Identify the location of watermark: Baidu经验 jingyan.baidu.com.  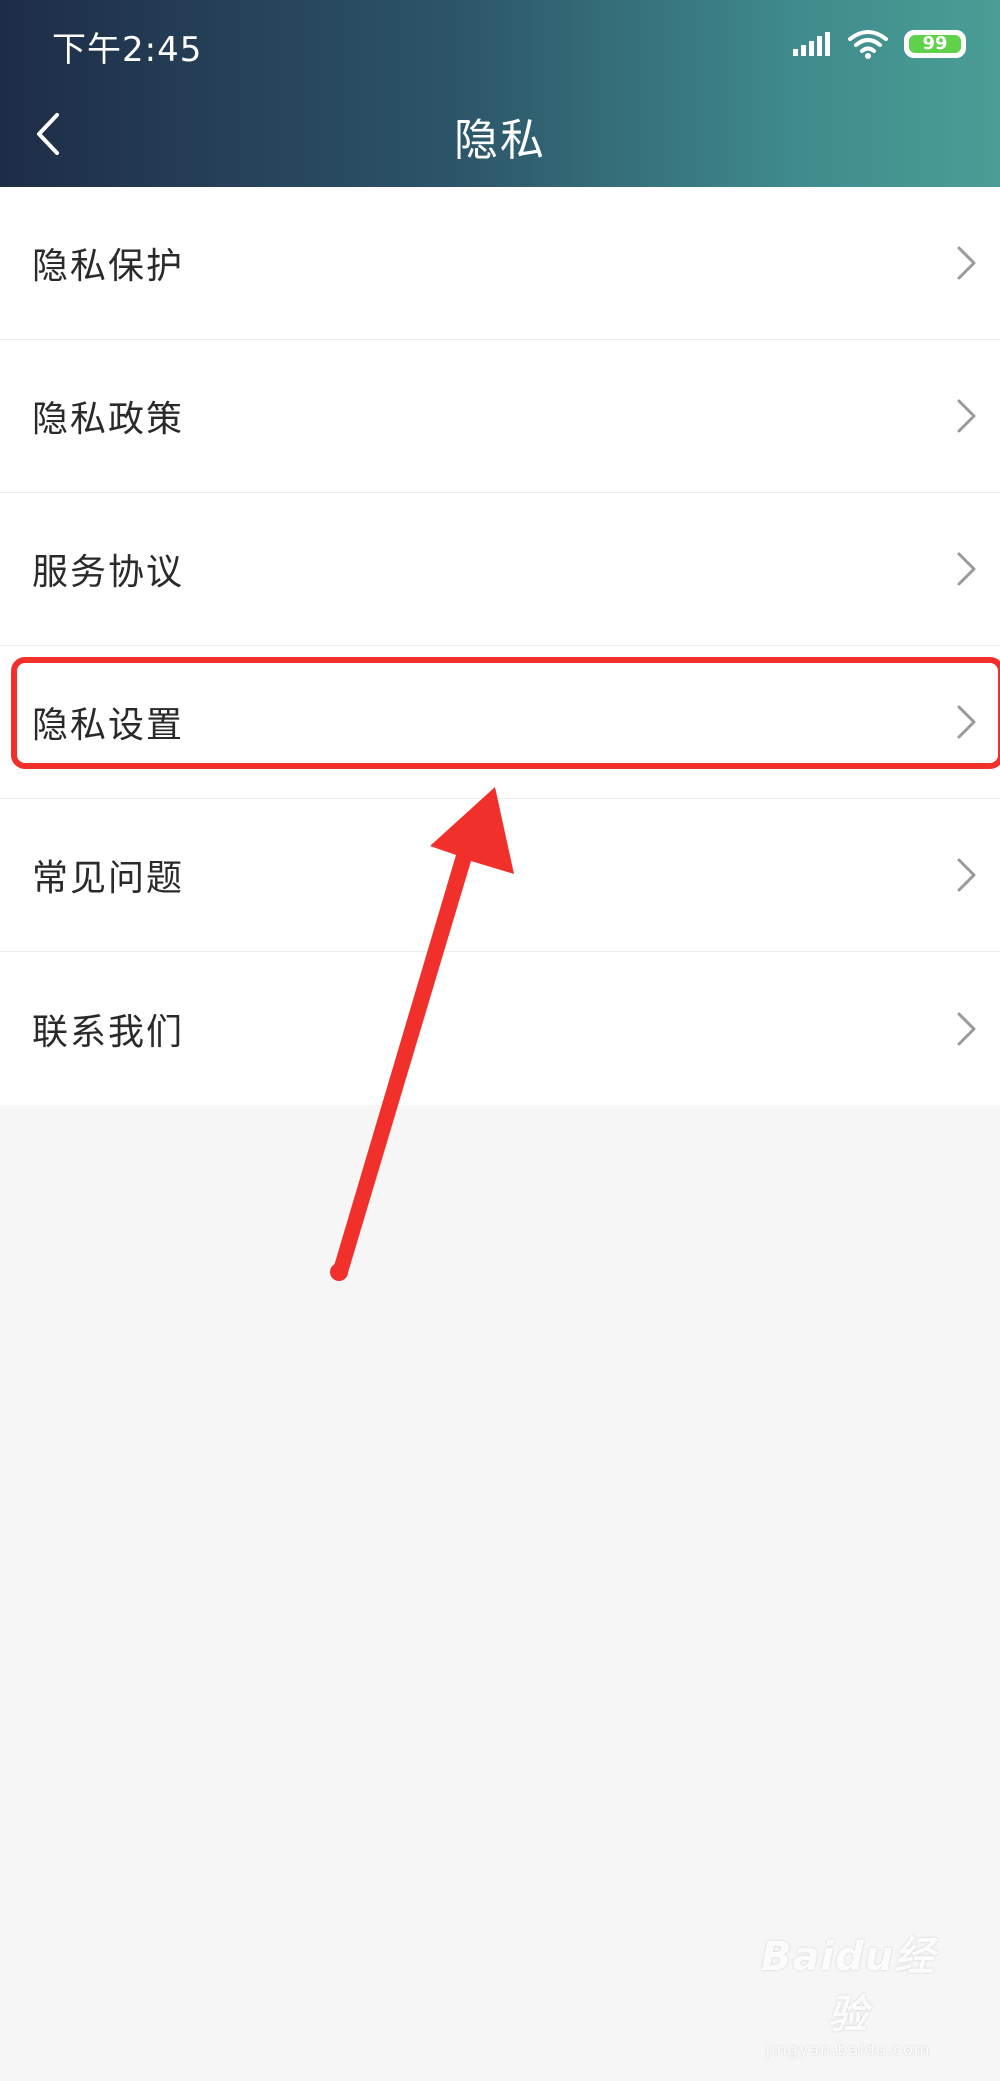
(848, 1991).